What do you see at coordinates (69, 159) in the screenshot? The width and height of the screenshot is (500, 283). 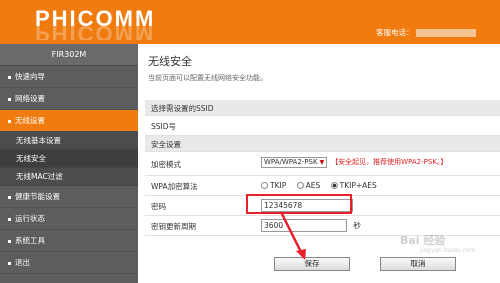 I see `sidebar-subitem-wireless-security: 无线安全` at bounding box center [69, 159].